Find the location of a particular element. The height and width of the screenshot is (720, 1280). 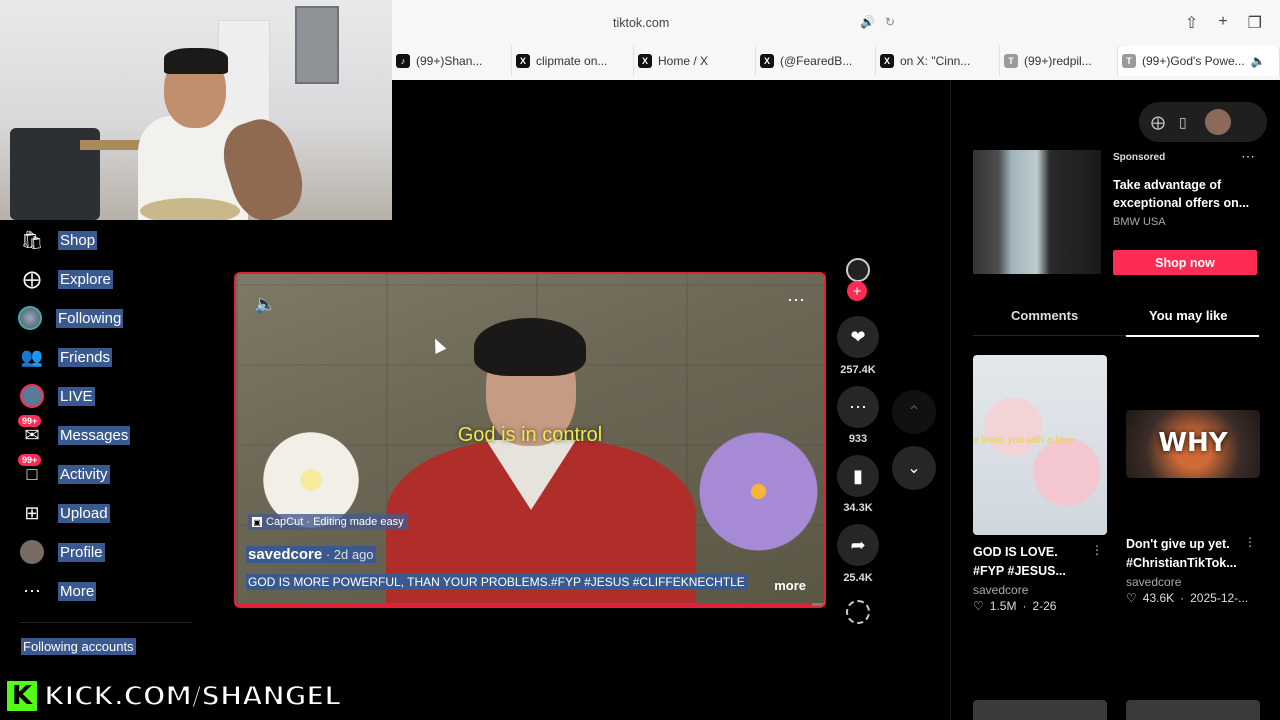

messages-badge: 99+ is located at coordinates (30, 421).